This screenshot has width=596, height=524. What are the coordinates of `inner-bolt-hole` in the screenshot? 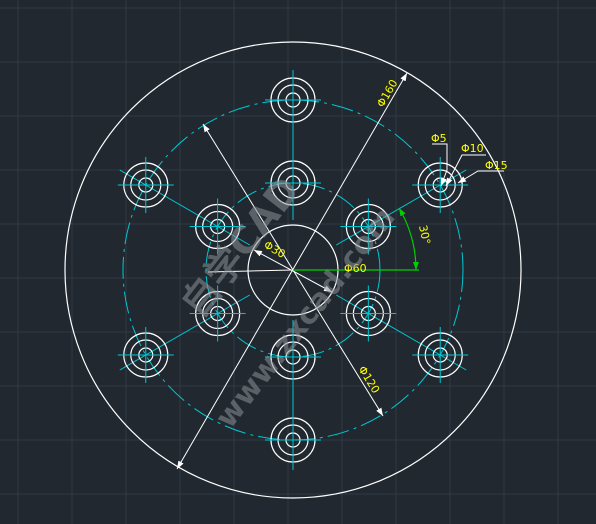 It's located at (368, 313).